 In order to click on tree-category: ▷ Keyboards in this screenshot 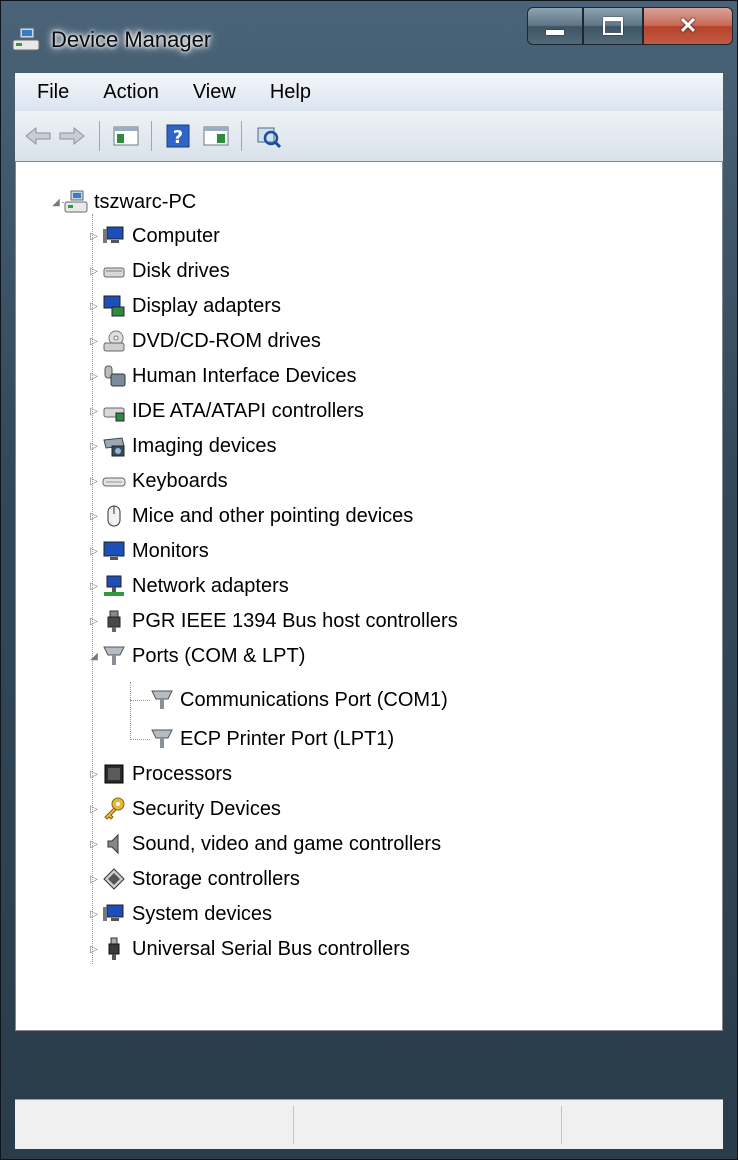, I will do `click(157, 481)`.